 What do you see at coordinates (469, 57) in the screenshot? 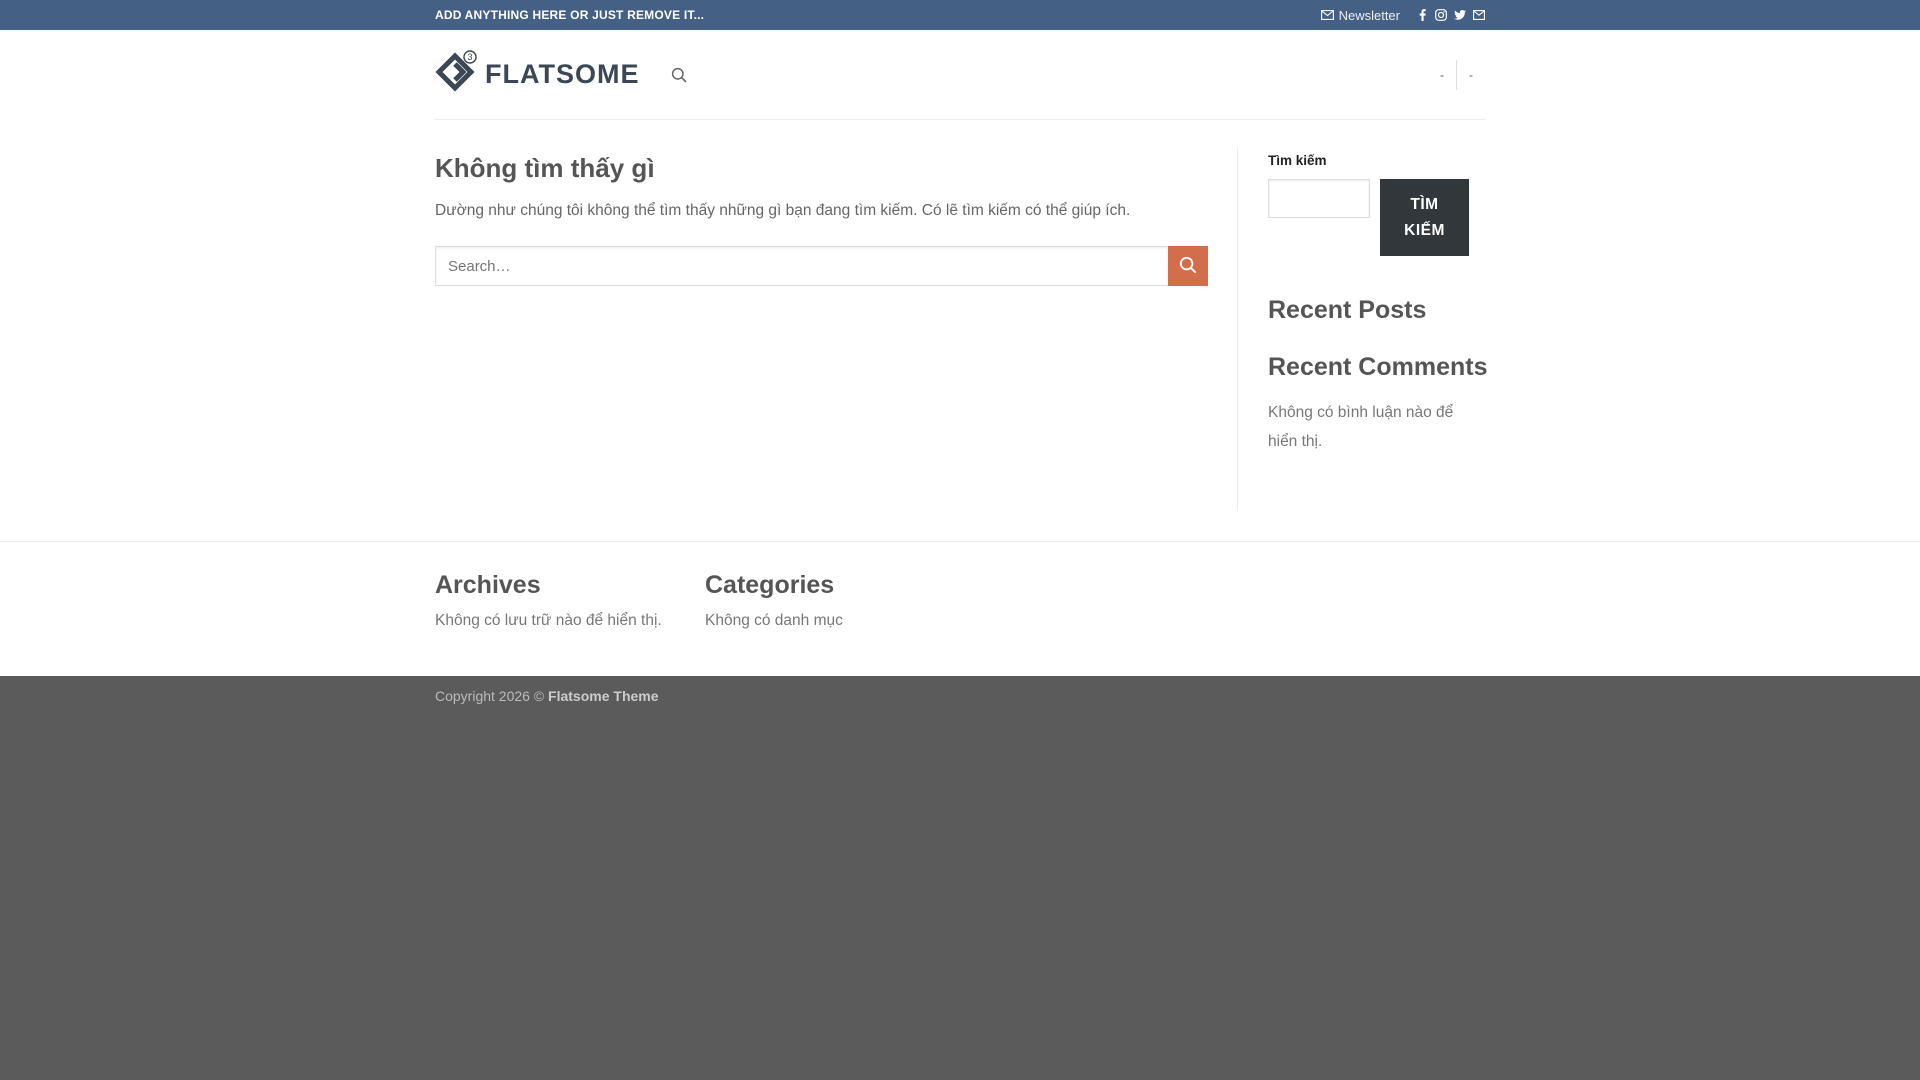
I see `svg-text: 3` at bounding box center [469, 57].